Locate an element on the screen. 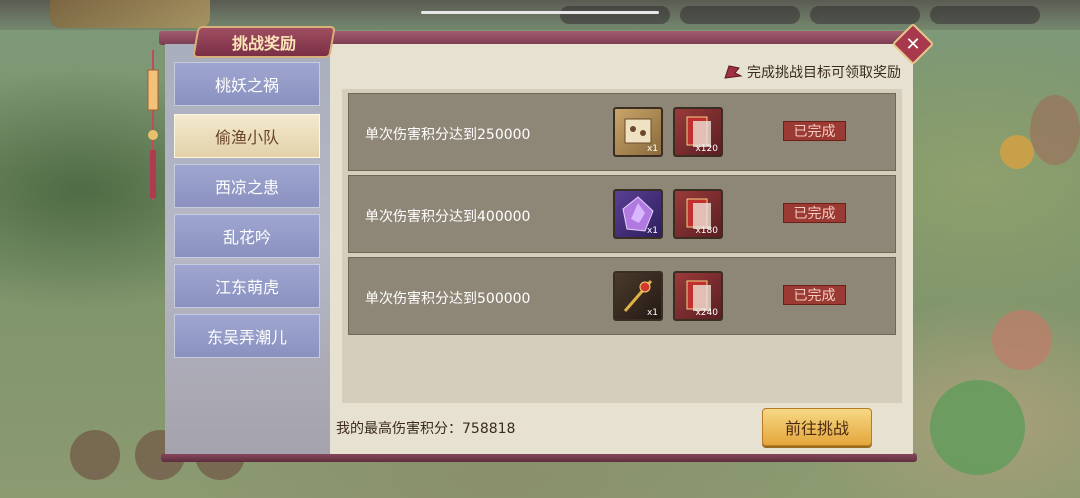  scroll-icon: x1 is located at coordinates (638, 132).